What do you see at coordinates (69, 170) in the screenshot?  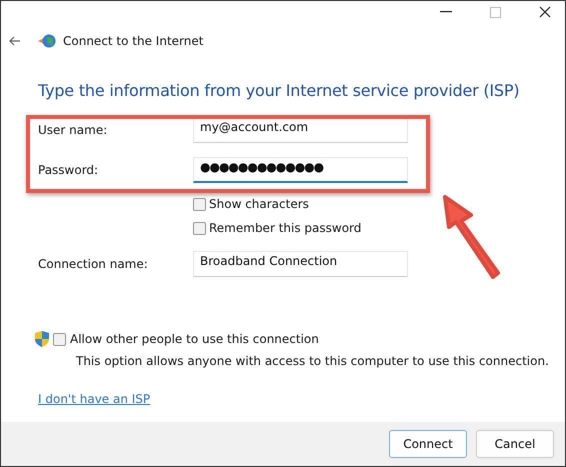 I see `field-label: Password:` at bounding box center [69, 170].